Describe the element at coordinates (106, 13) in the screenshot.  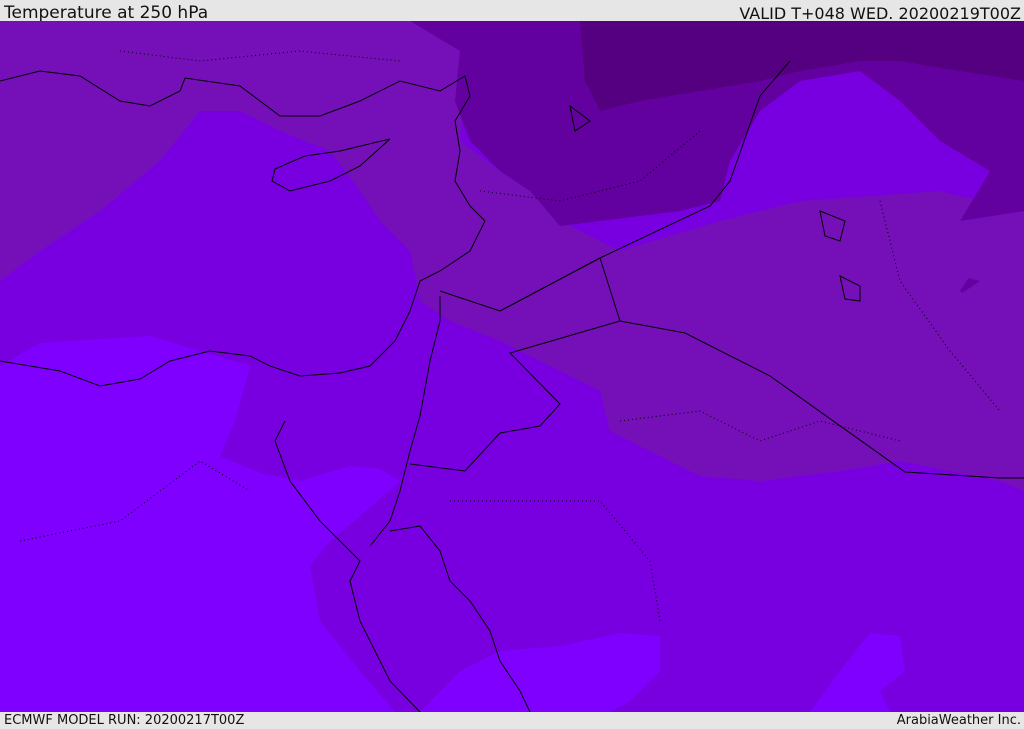
I see `map-title: Temperature at 250 hPa` at that location.